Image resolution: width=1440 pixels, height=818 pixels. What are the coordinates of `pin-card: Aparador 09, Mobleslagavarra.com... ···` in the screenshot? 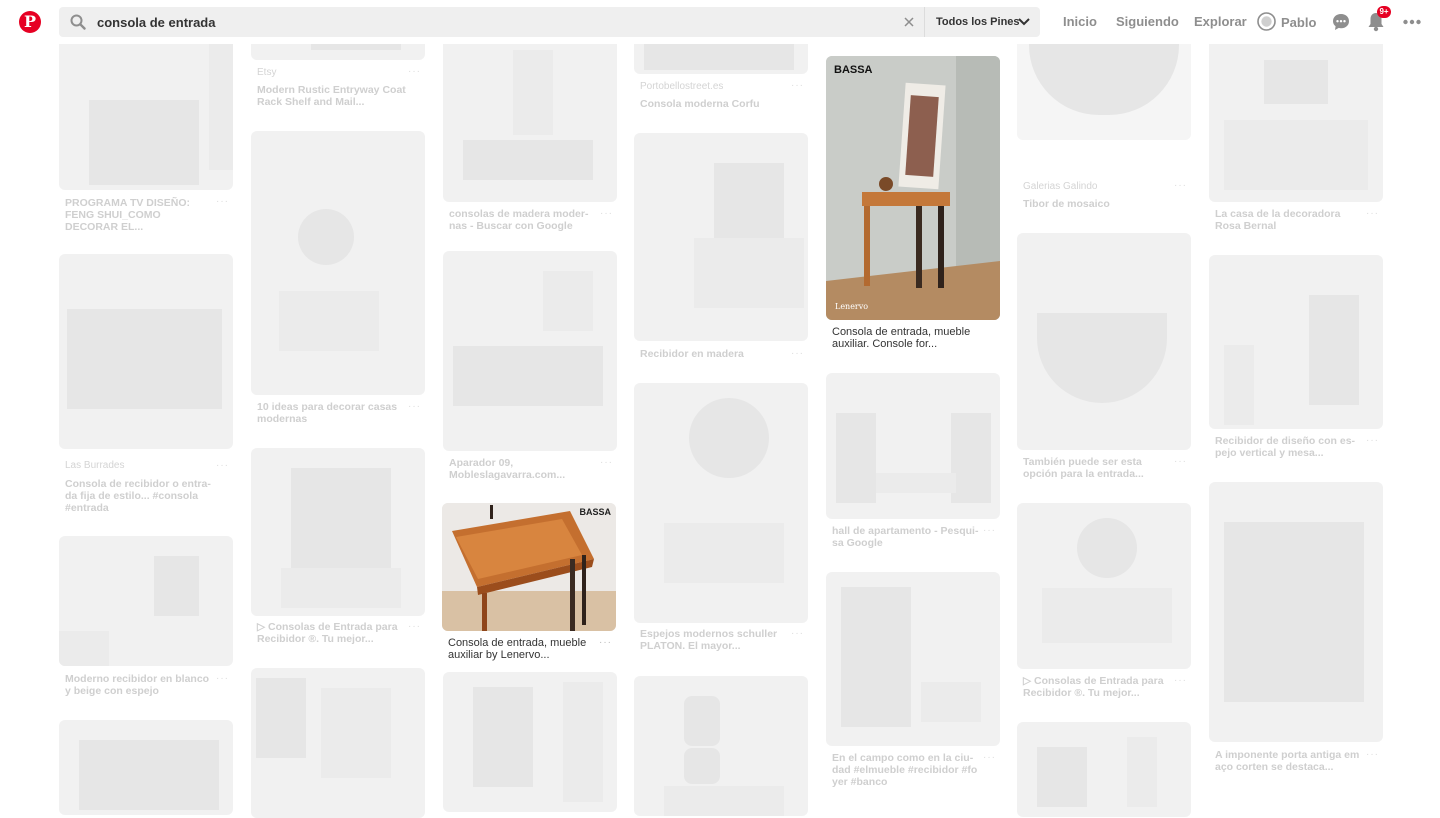 It's located at (530, 369).